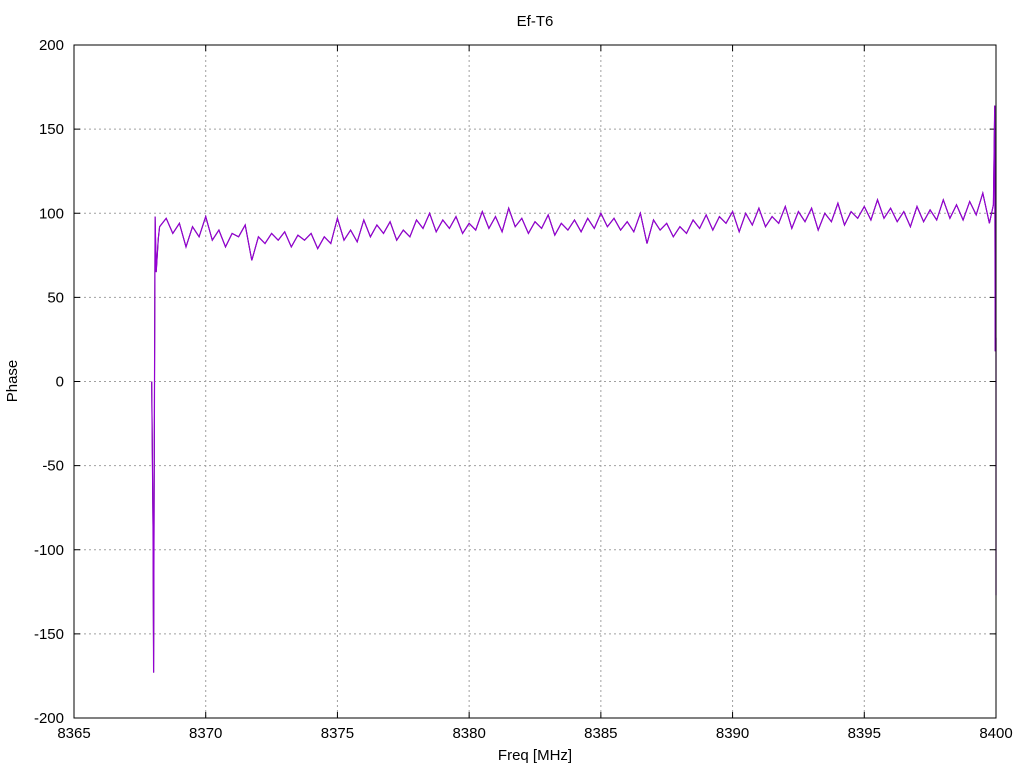 The image size is (1024, 773). Describe the element at coordinates (55, 297) in the screenshot. I see `y-tick-label: 50` at that location.